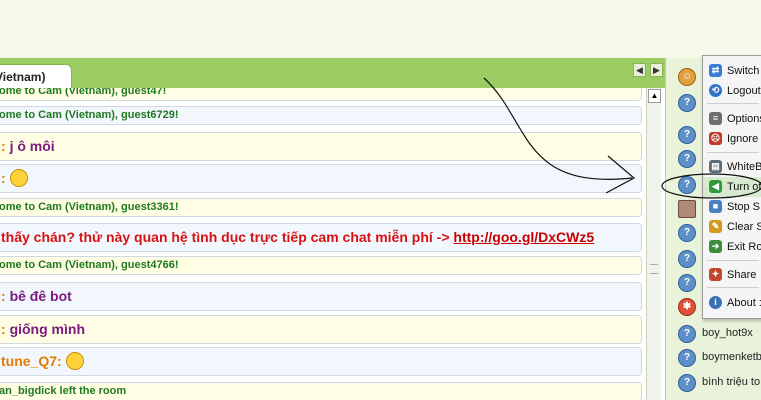  I want to click on message-text: ome to Cam (Vietnam), guest6729!, so click(89, 115).